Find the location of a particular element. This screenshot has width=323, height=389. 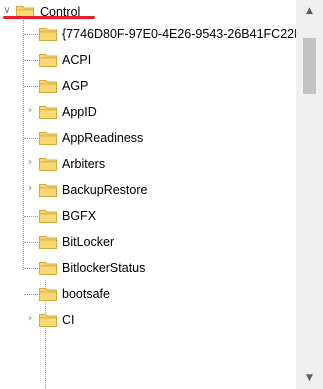

tree-node: › Arbiters is located at coordinates (148, 164).